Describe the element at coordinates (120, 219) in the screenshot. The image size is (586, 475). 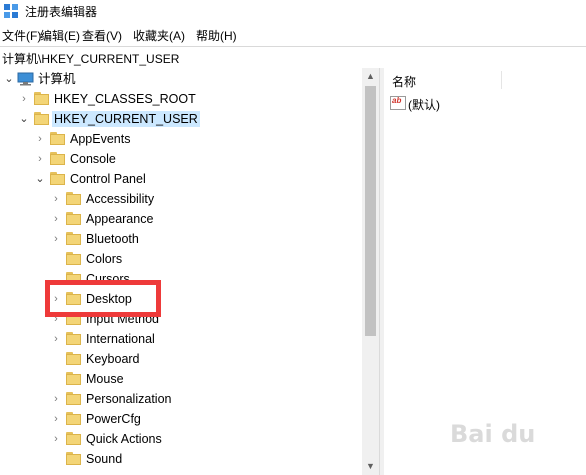
I see `tree-label: Appearance` at that location.